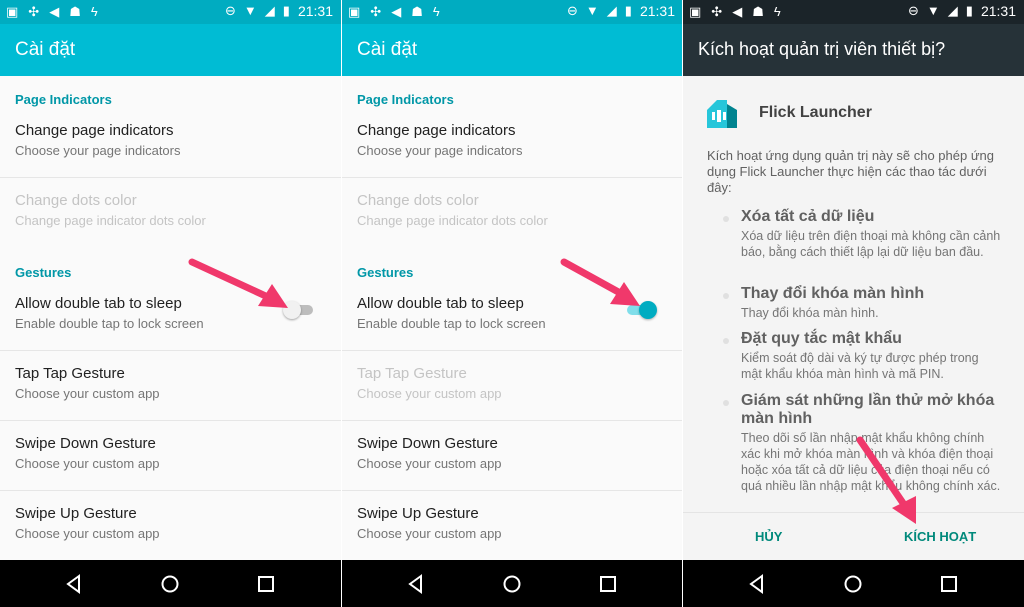 Image resolution: width=1024 pixels, height=607 pixels. Describe the element at coordinates (292, 310) in the screenshot. I see `toggle-thumb` at that location.